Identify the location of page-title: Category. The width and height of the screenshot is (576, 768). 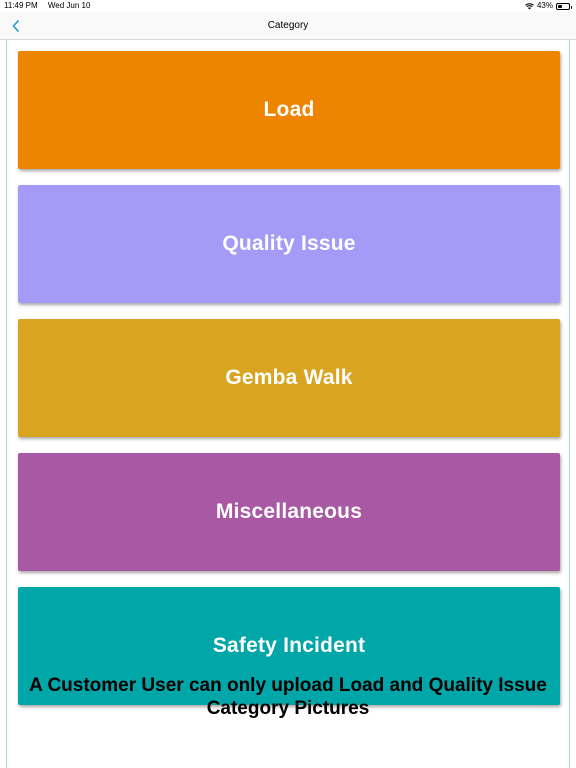
(288, 25).